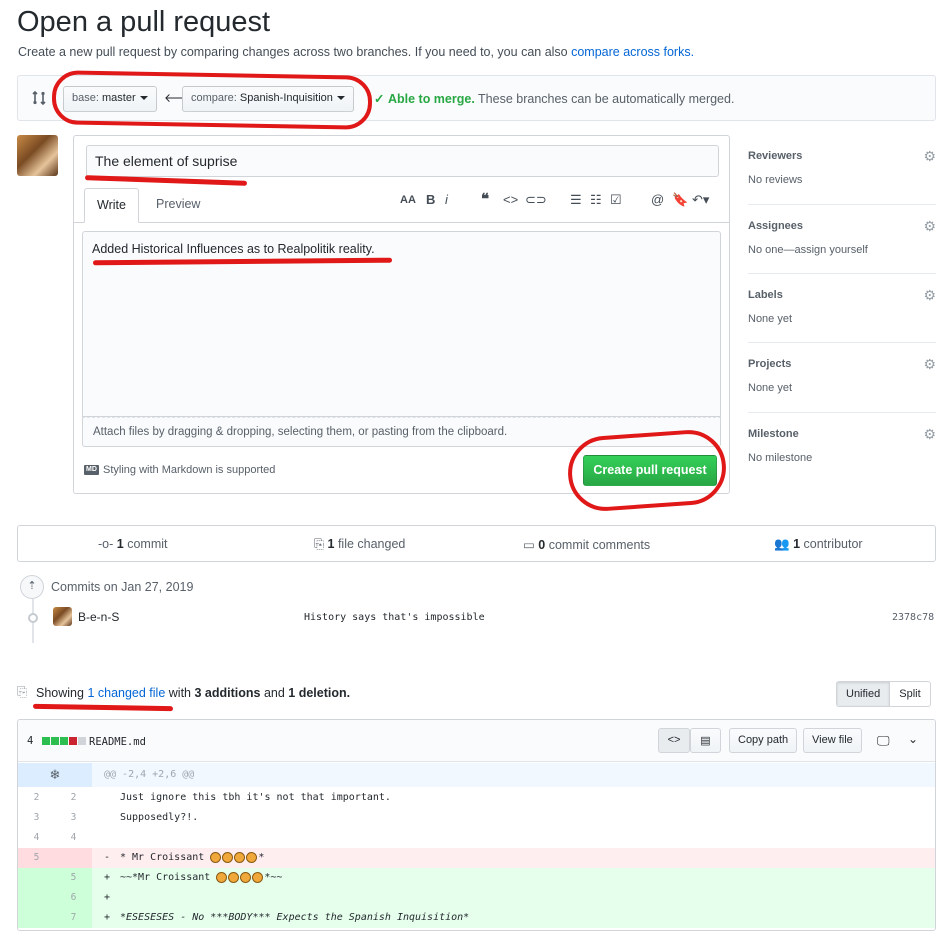 The height and width of the screenshot is (936, 948). Describe the element at coordinates (776, 226) in the screenshot. I see `sidebar-heading: Assignees` at that location.